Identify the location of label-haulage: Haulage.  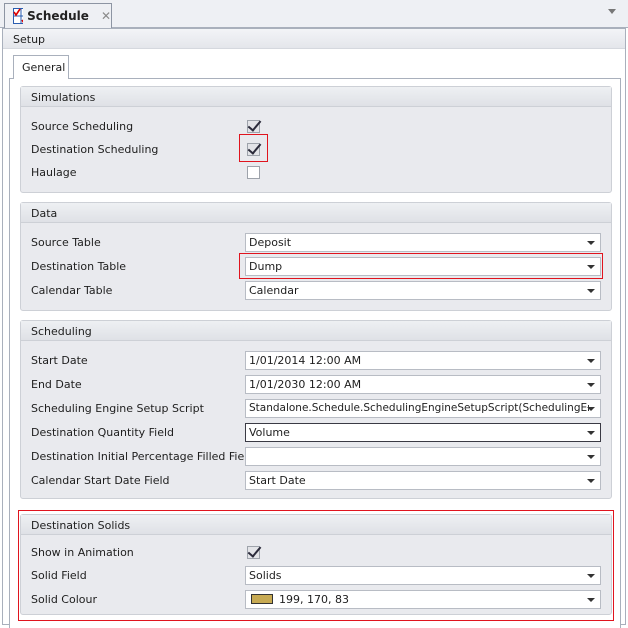
(54, 172).